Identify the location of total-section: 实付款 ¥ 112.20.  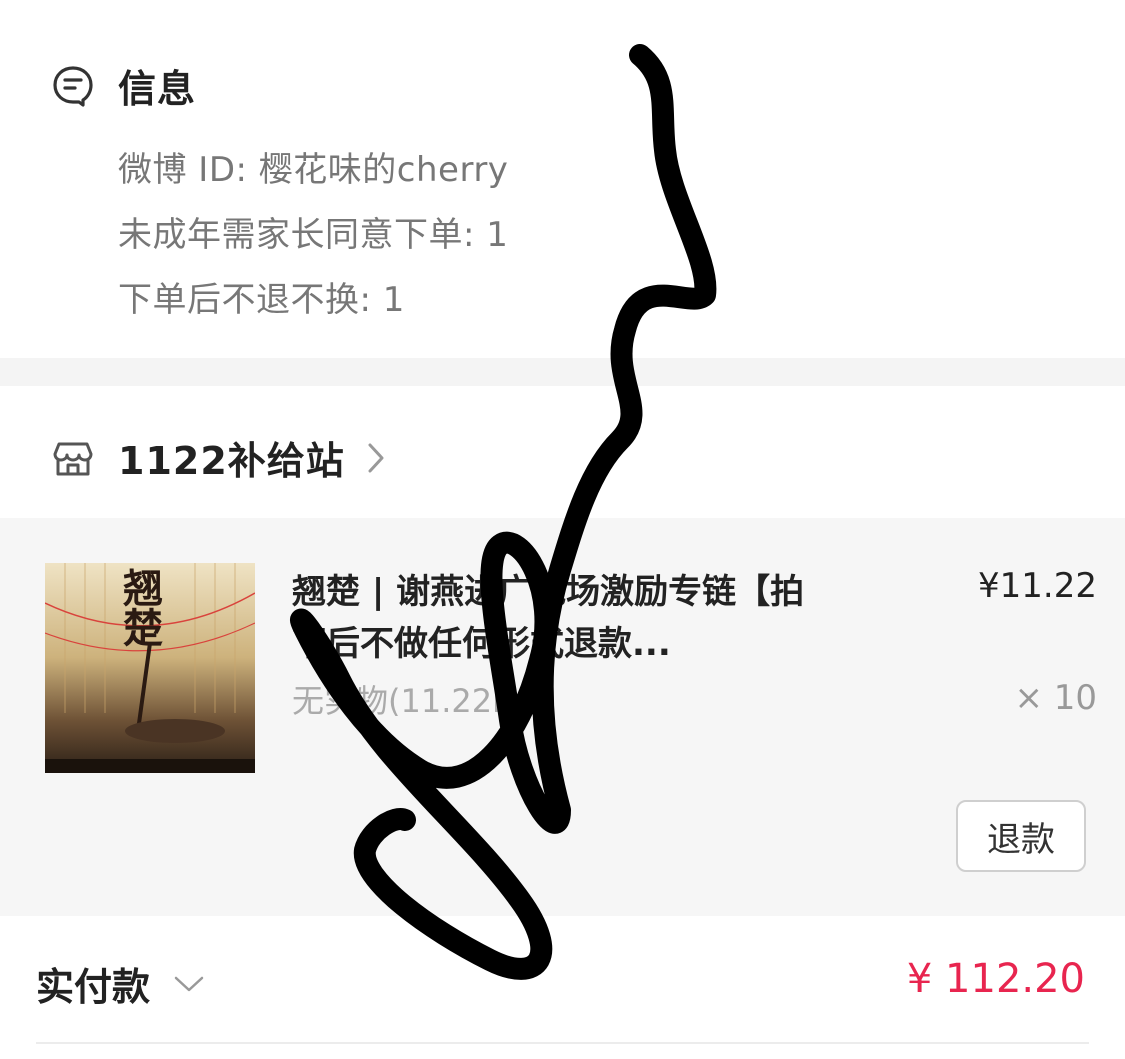
(562, 987).